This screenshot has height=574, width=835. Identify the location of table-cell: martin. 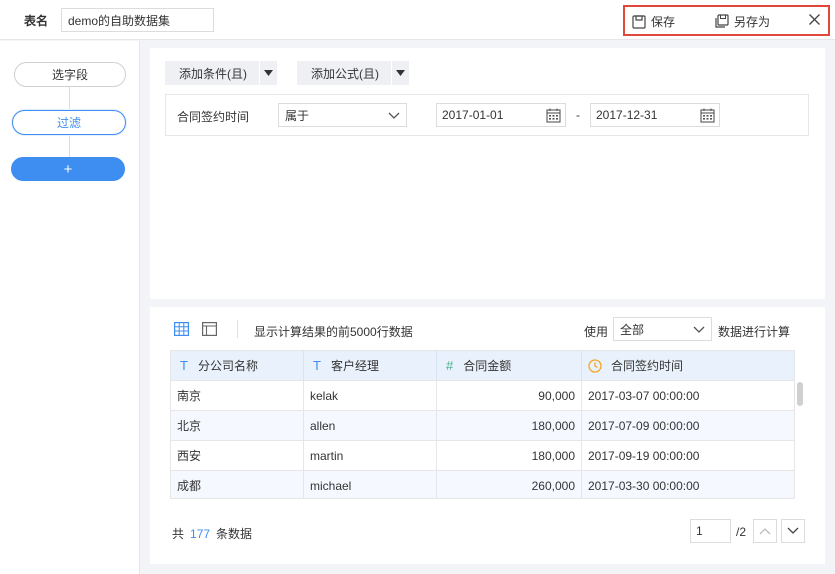
(370, 456).